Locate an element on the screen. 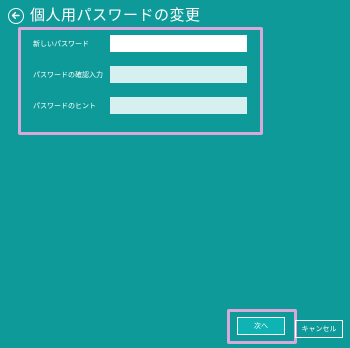 The image size is (350, 348). next-button: 次へ is located at coordinates (261, 326).